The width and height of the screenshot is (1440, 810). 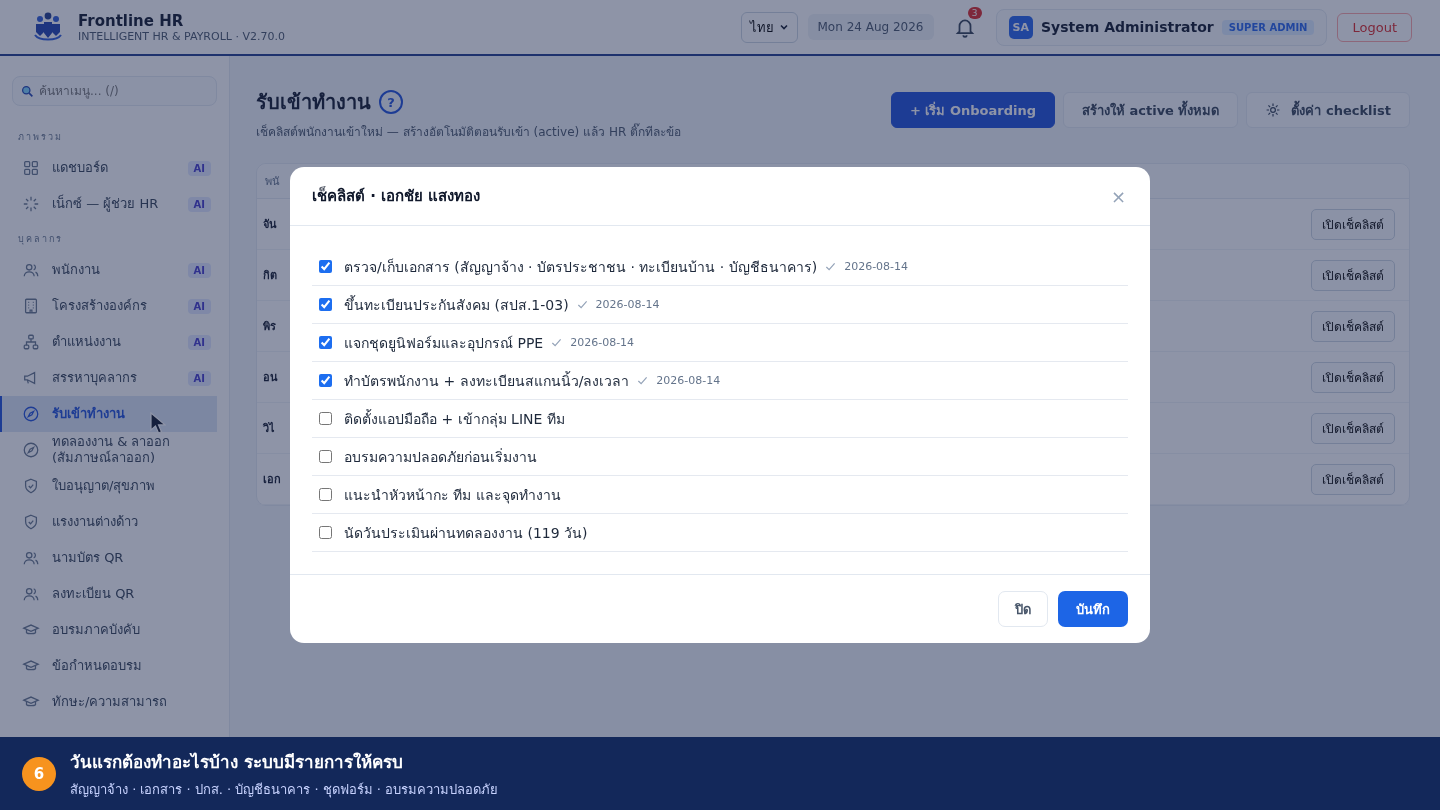 What do you see at coordinates (272, 182) in the screenshot?
I see `column-header: พนั` at bounding box center [272, 182].